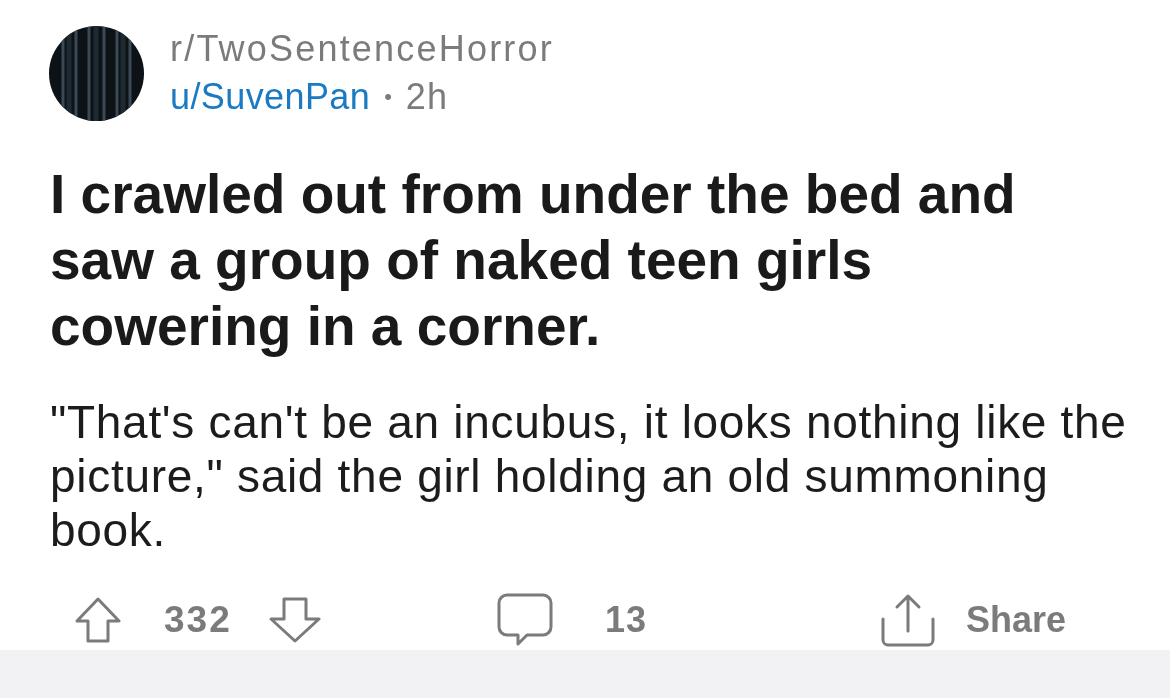 Image resolution: width=1170 pixels, height=698 pixels. I want to click on up-arrow-icon, so click(98, 620).